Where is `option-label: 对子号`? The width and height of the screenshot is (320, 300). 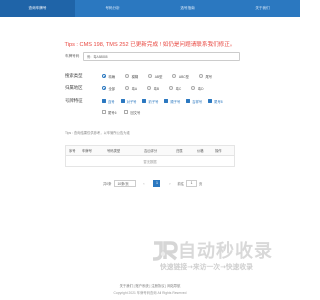 option-label: 对子号 is located at coordinates (131, 101).